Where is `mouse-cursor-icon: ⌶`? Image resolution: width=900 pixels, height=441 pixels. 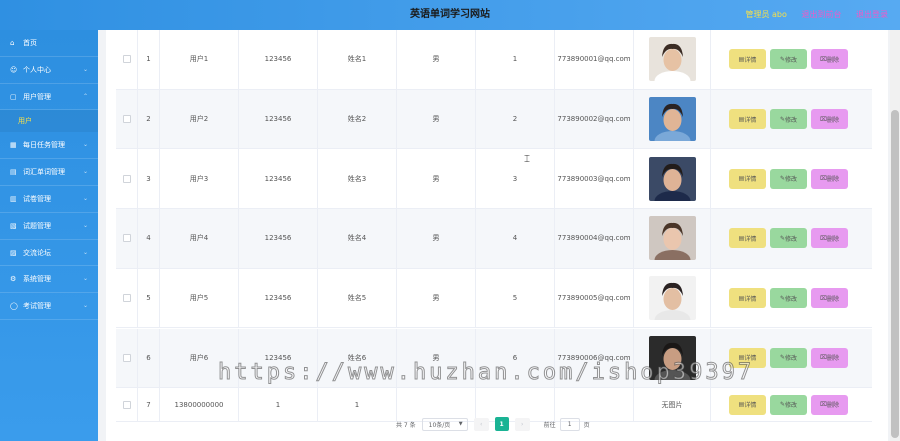
mouse-cursor-icon: ⌶ is located at coordinates (527, 159).